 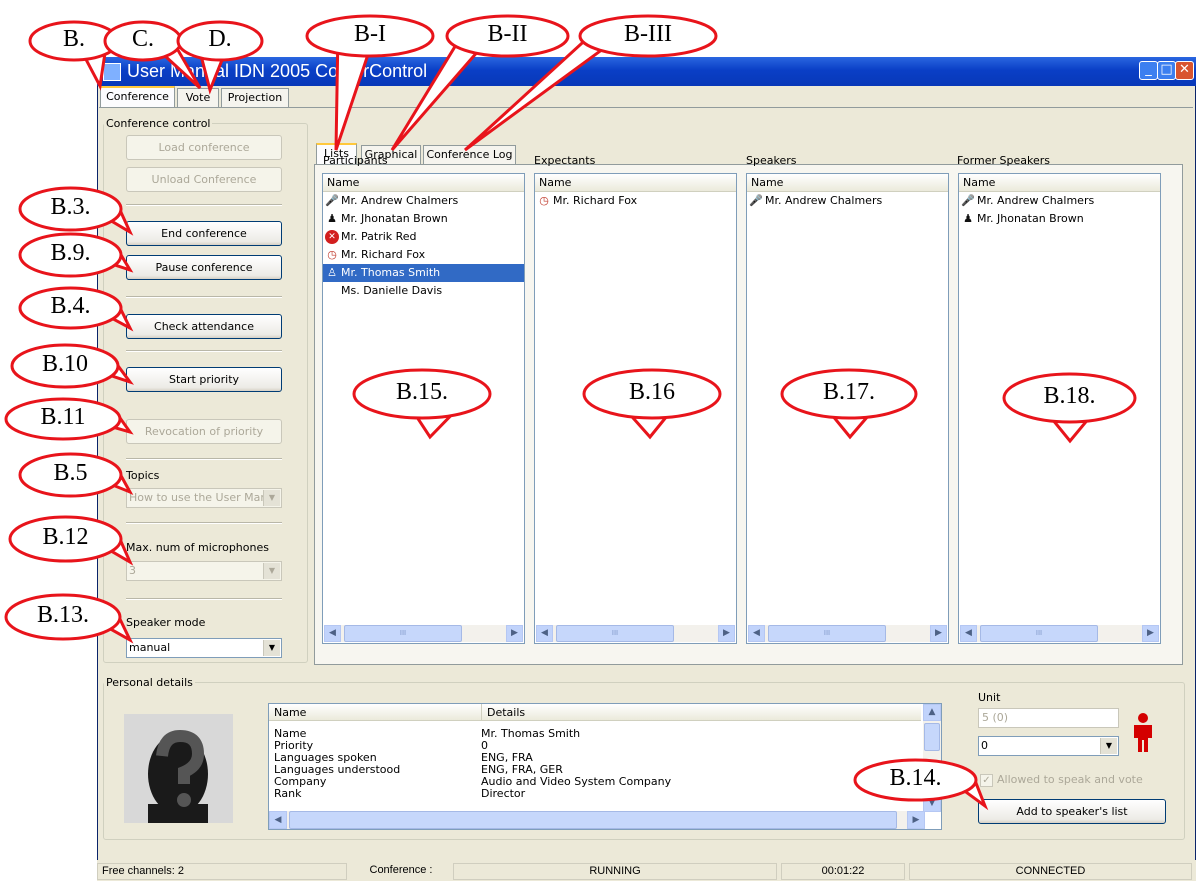 I want to click on callout-label: B.5, so click(x=70, y=473).